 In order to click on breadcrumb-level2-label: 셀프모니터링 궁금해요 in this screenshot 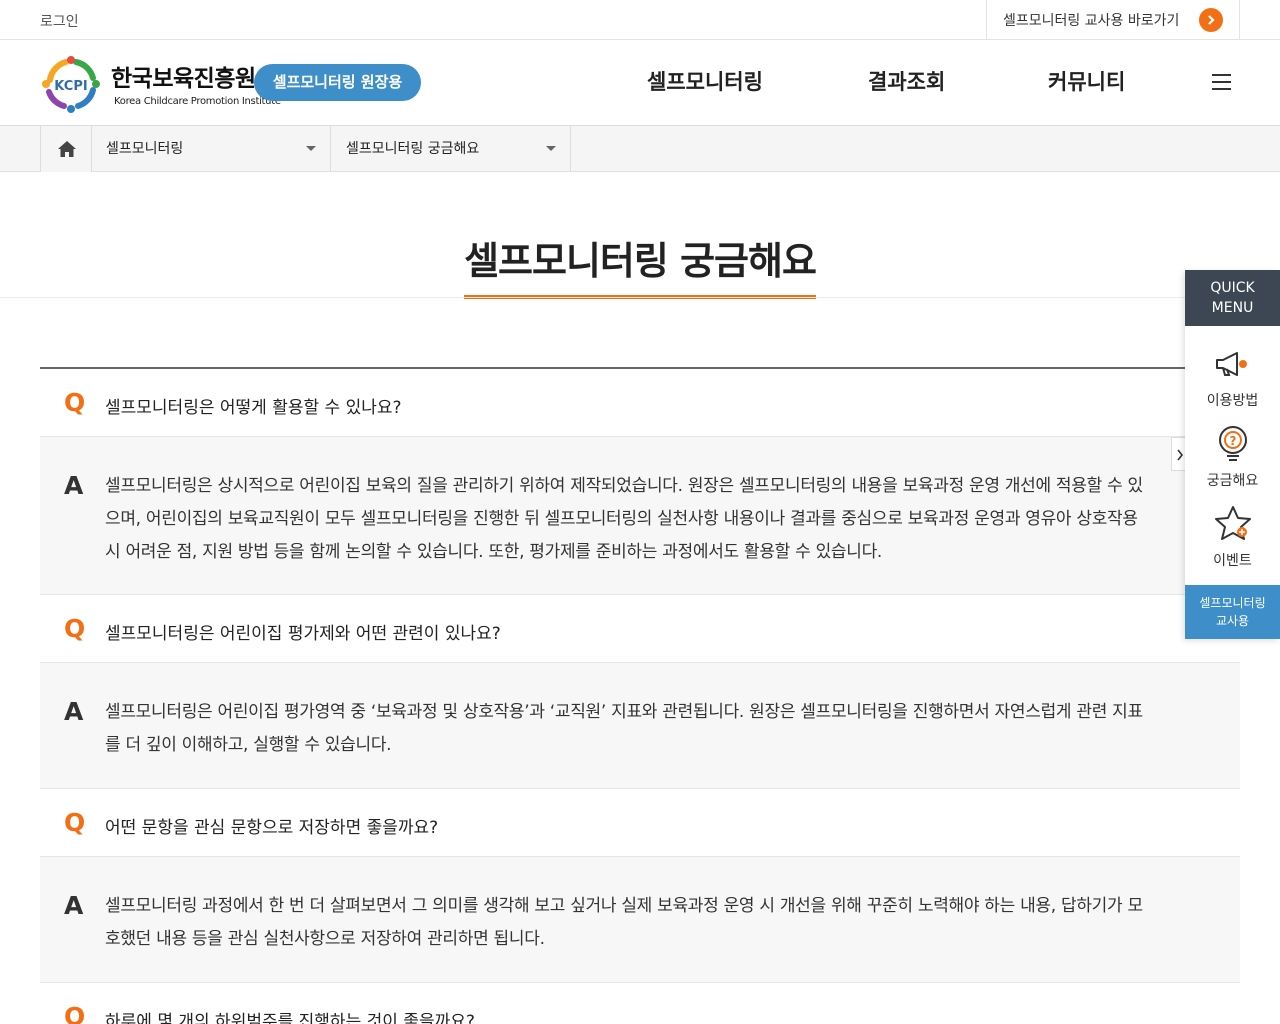, I will do `click(413, 149)`.